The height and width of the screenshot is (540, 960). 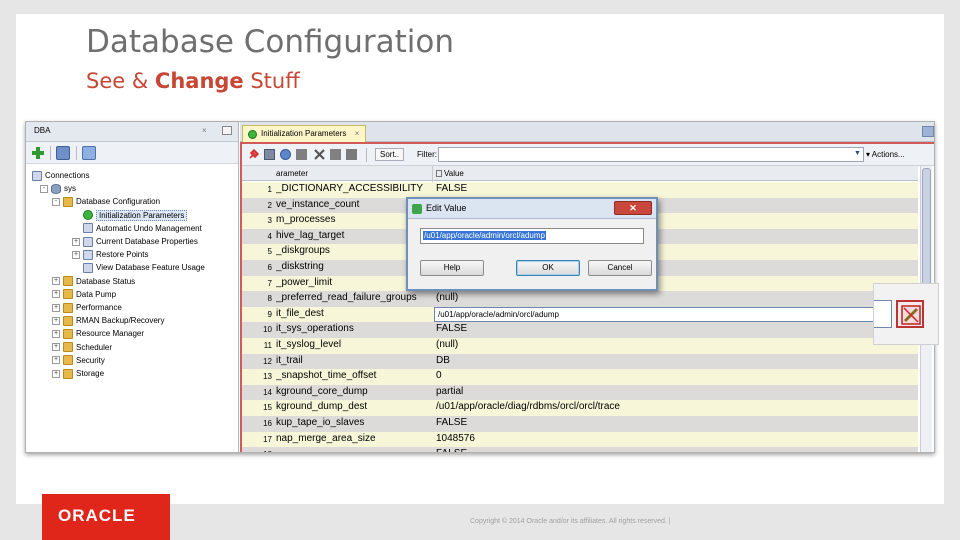 I want to click on toolbar-divider, so click(x=76, y=153).